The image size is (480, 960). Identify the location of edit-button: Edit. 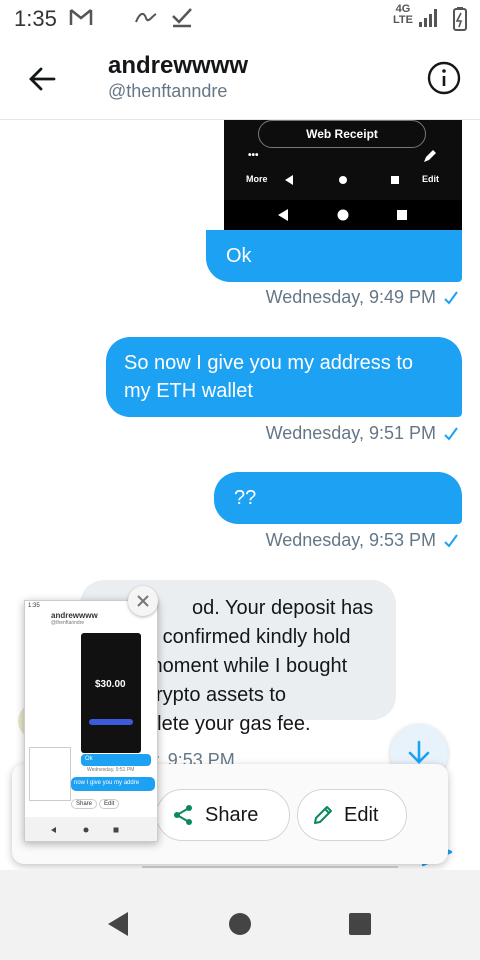
(352, 815).